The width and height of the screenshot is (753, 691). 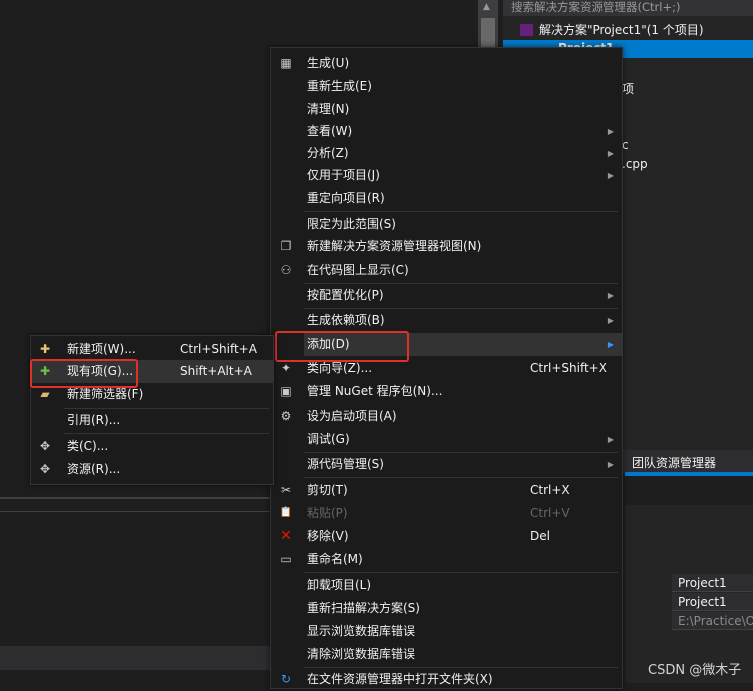 What do you see at coordinates (446, 608) in the screenshot?
I see `menu-item-rescan-solution: 重新扫描解决方案(S)` at bounding box center [446, 608].